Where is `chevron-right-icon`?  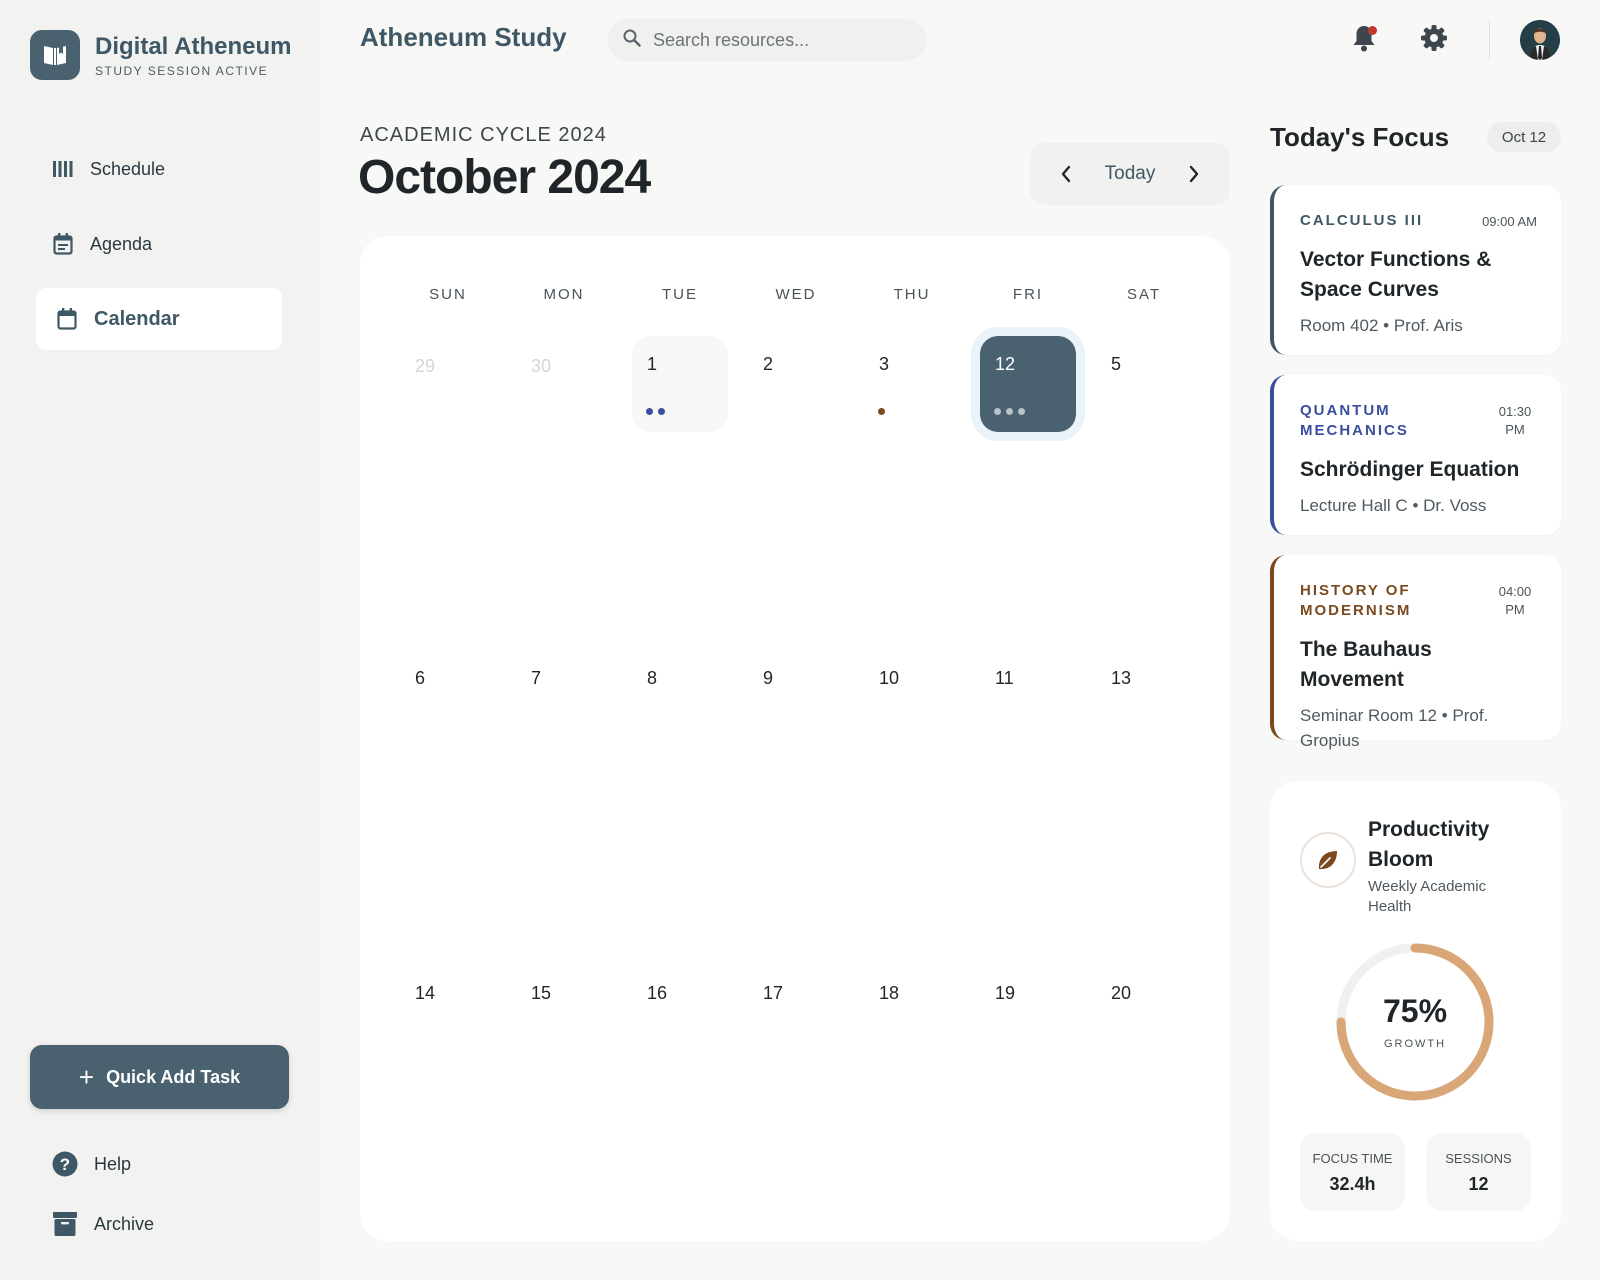 chevron-right-icon is located at coordinates (1194, 174).